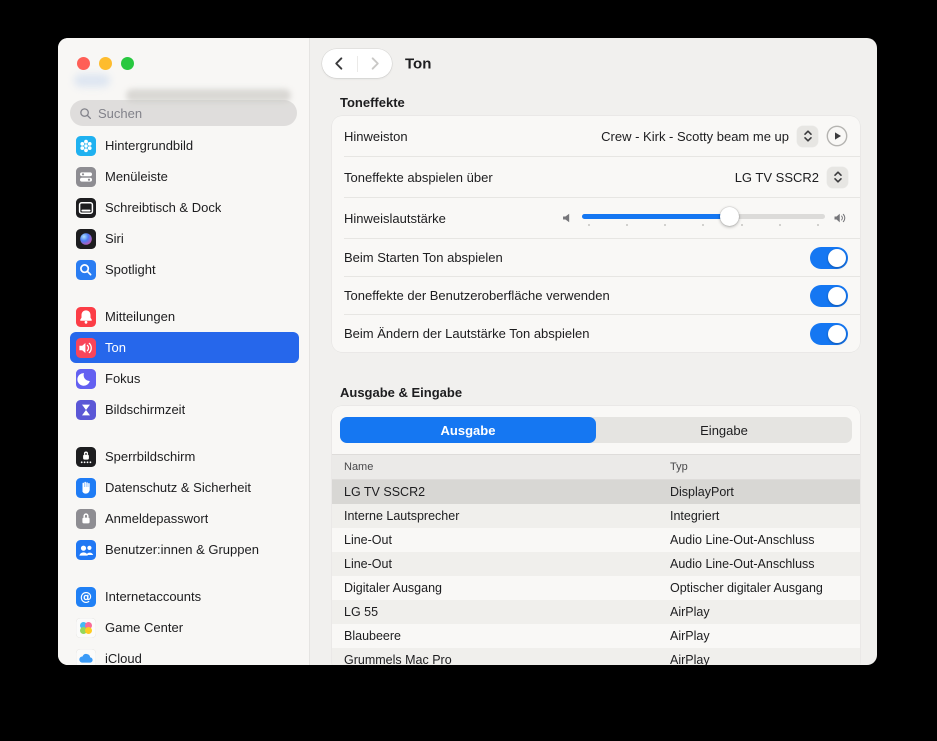  What do you see at coordinates (184, 238) in the screenshot?
I see `sidebar-item-siri: Siri` at bounding box center [184, 238].